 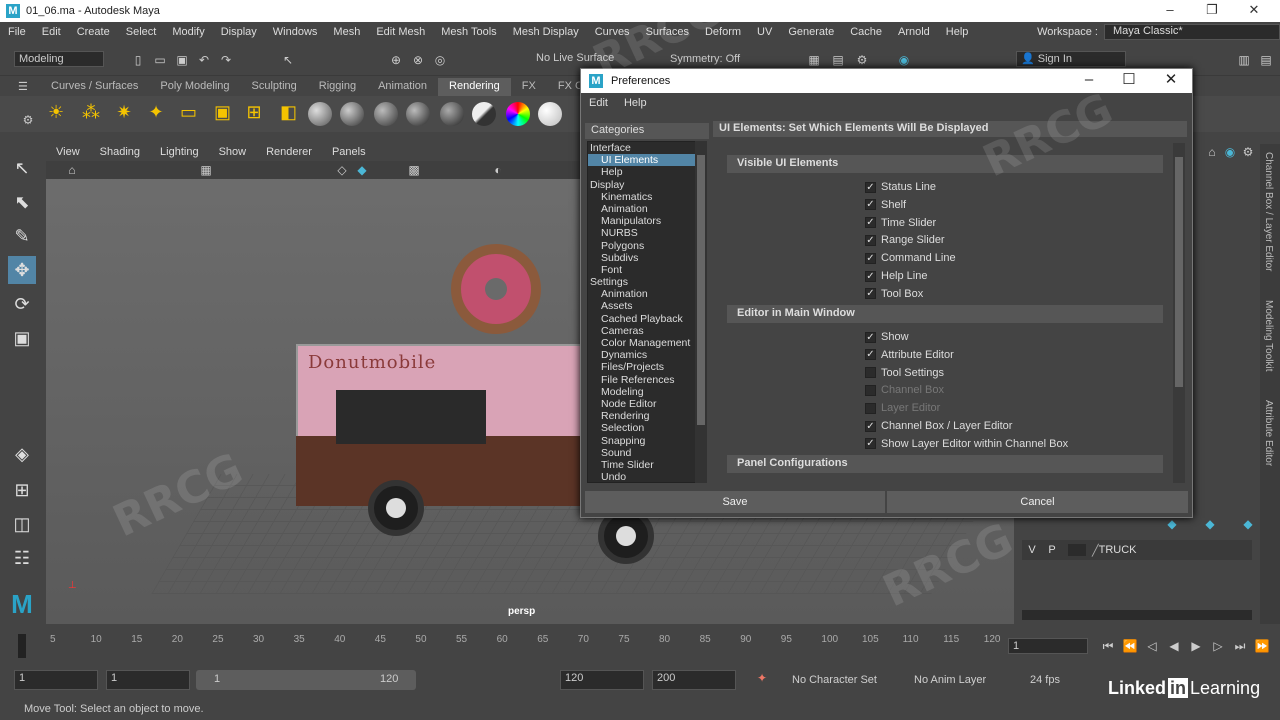 I want to click on menu-modify: Modify, so click(x=188, y=32).